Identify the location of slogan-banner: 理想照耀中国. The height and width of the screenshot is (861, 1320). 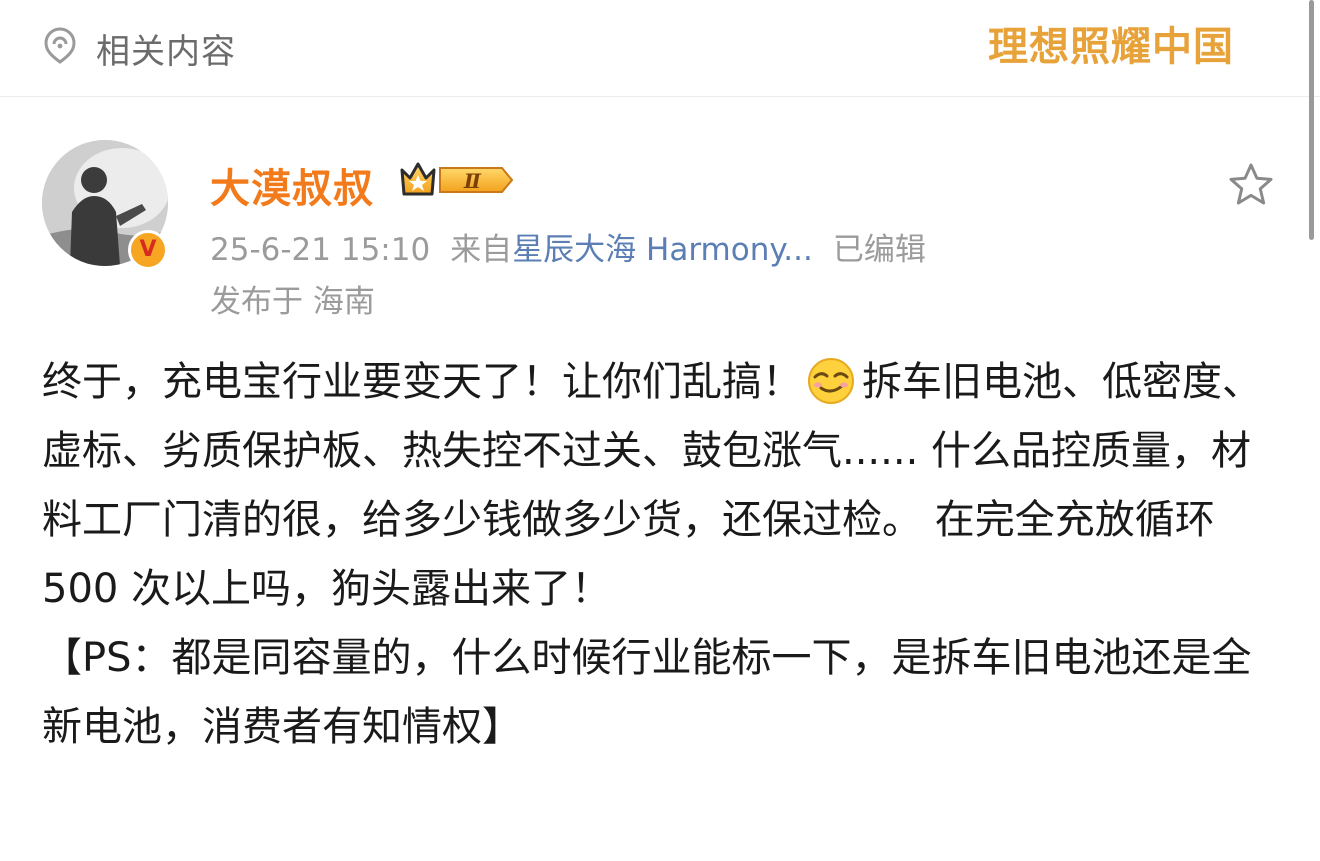
(1111, 43).